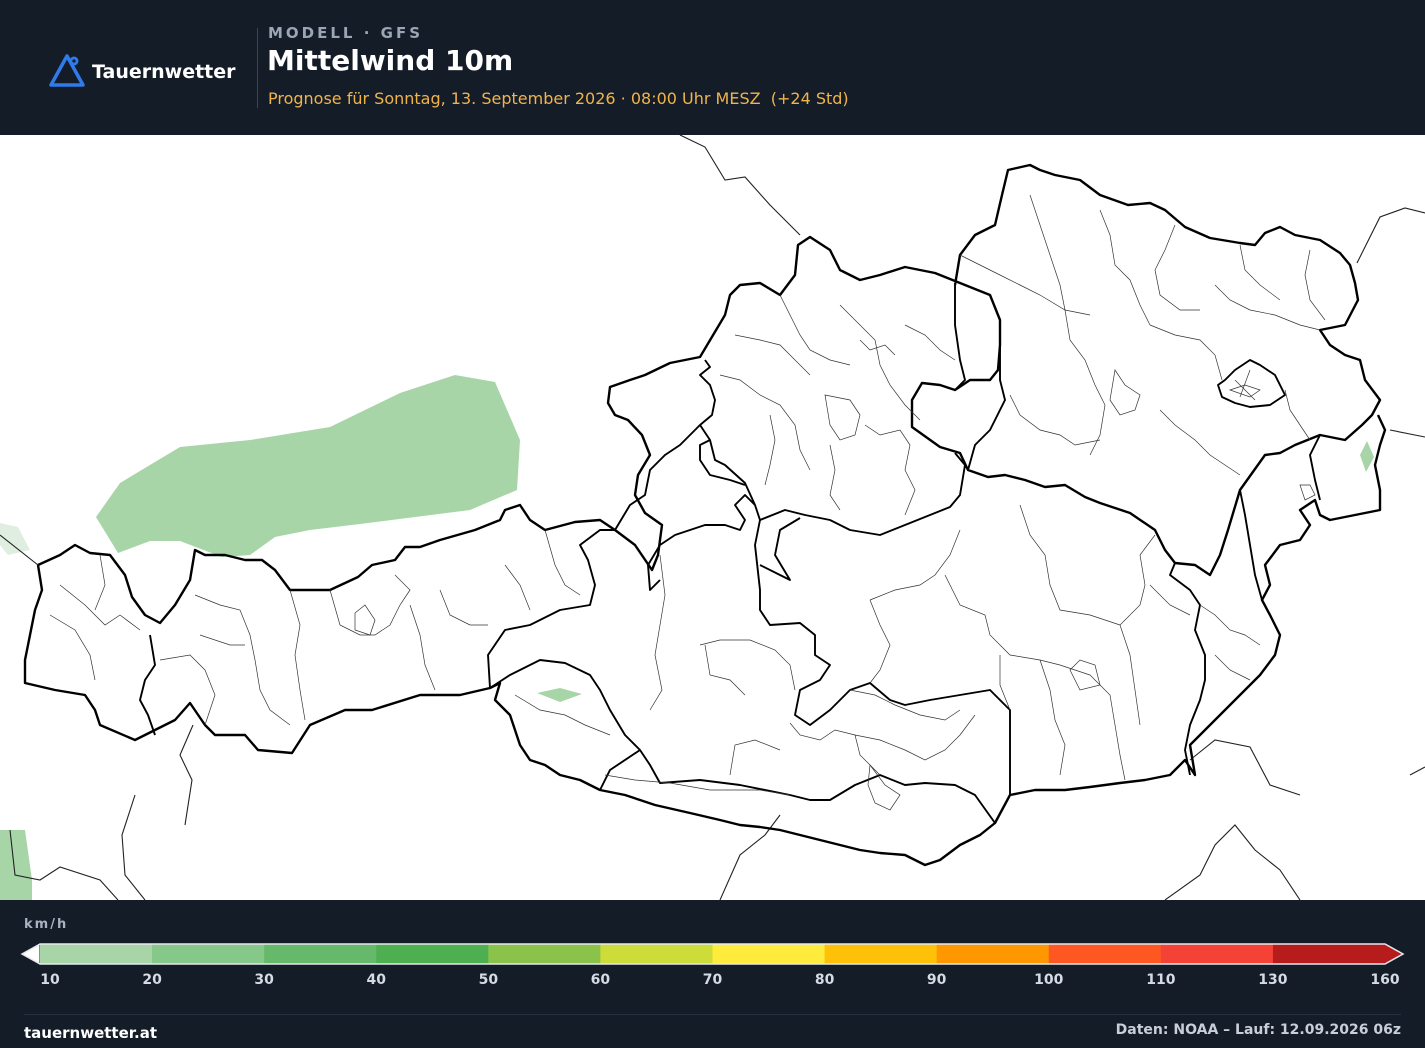 The image size is (1425, 1048). I want to click on colorbar-under-arrow, so click(30, 954).